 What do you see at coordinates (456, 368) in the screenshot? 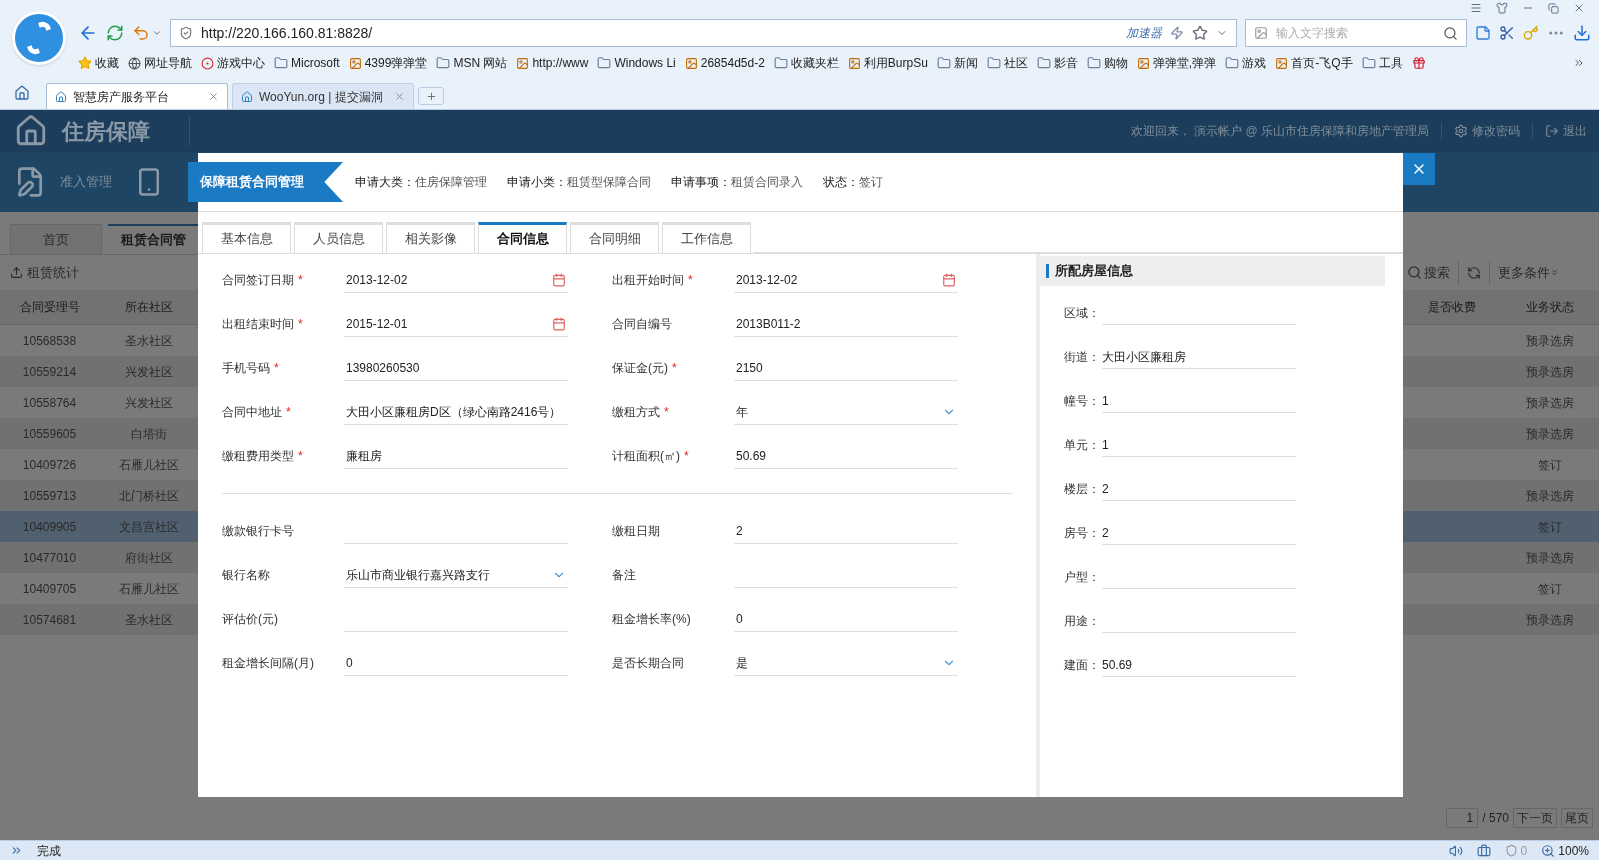
I see `input-field: 13980260530` at bounding box center [456, 368].